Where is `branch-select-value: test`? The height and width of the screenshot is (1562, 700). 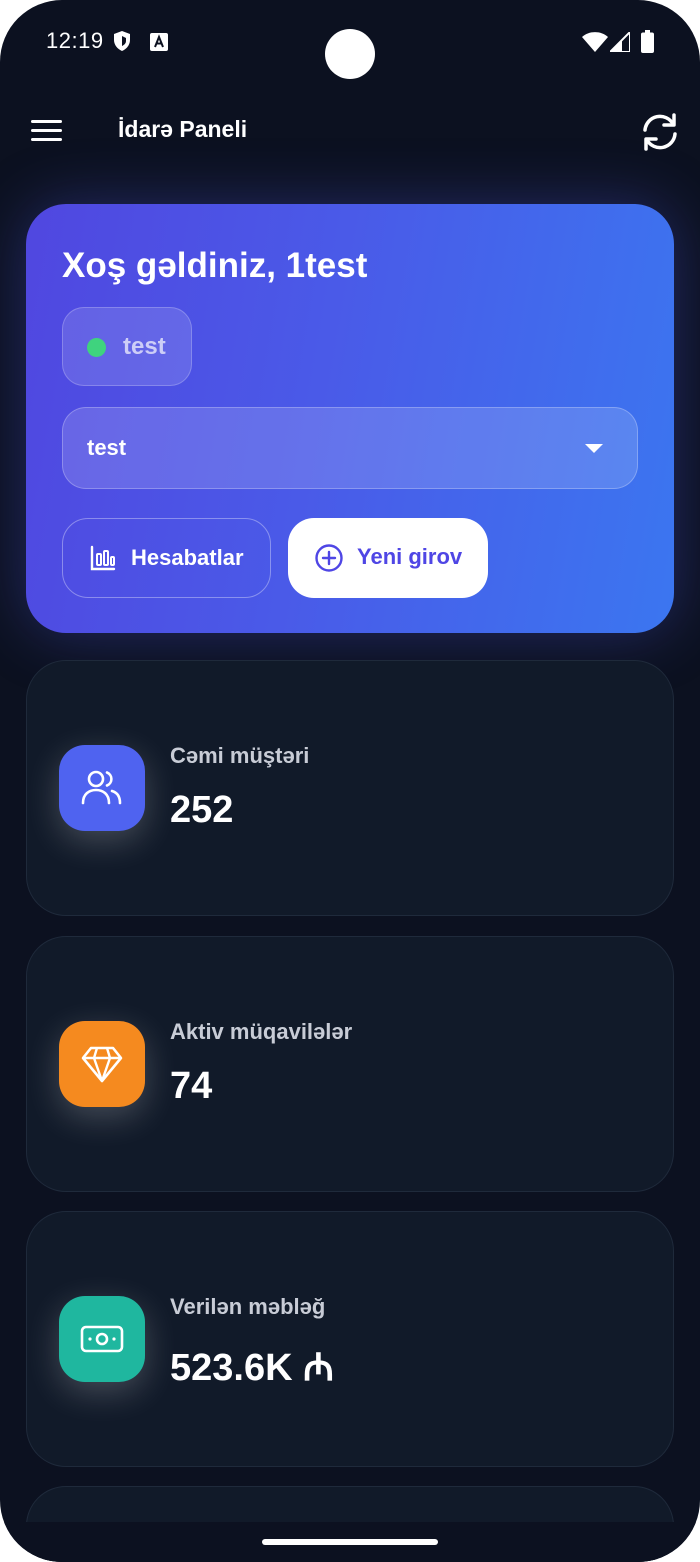
branch-select-value: test is located at coordinates (107, 447).